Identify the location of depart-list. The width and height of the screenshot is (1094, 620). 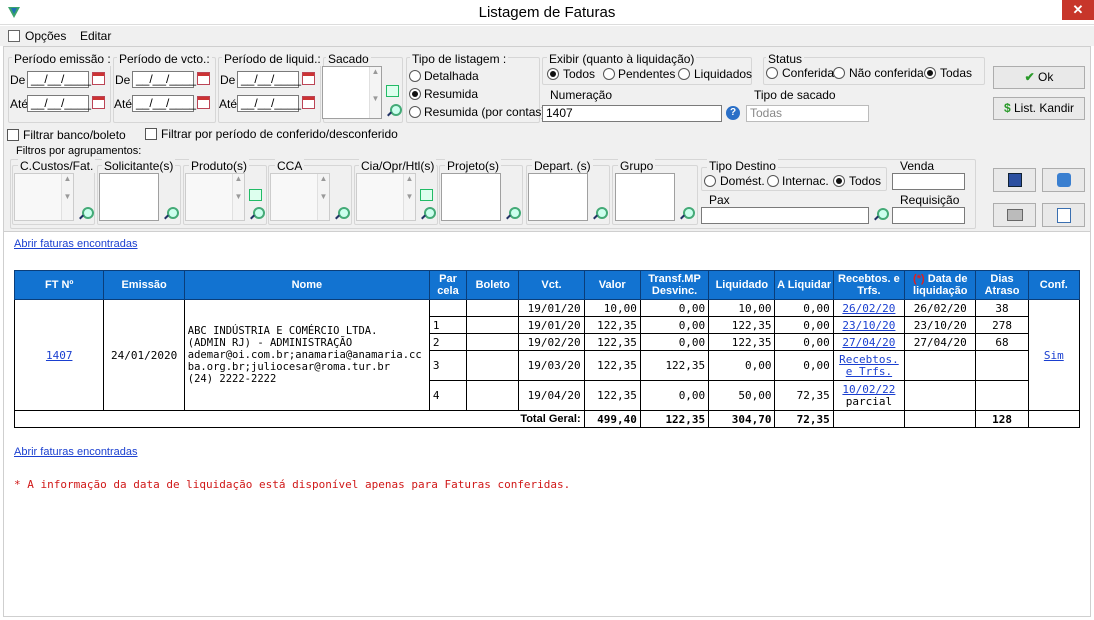
(558, 197).